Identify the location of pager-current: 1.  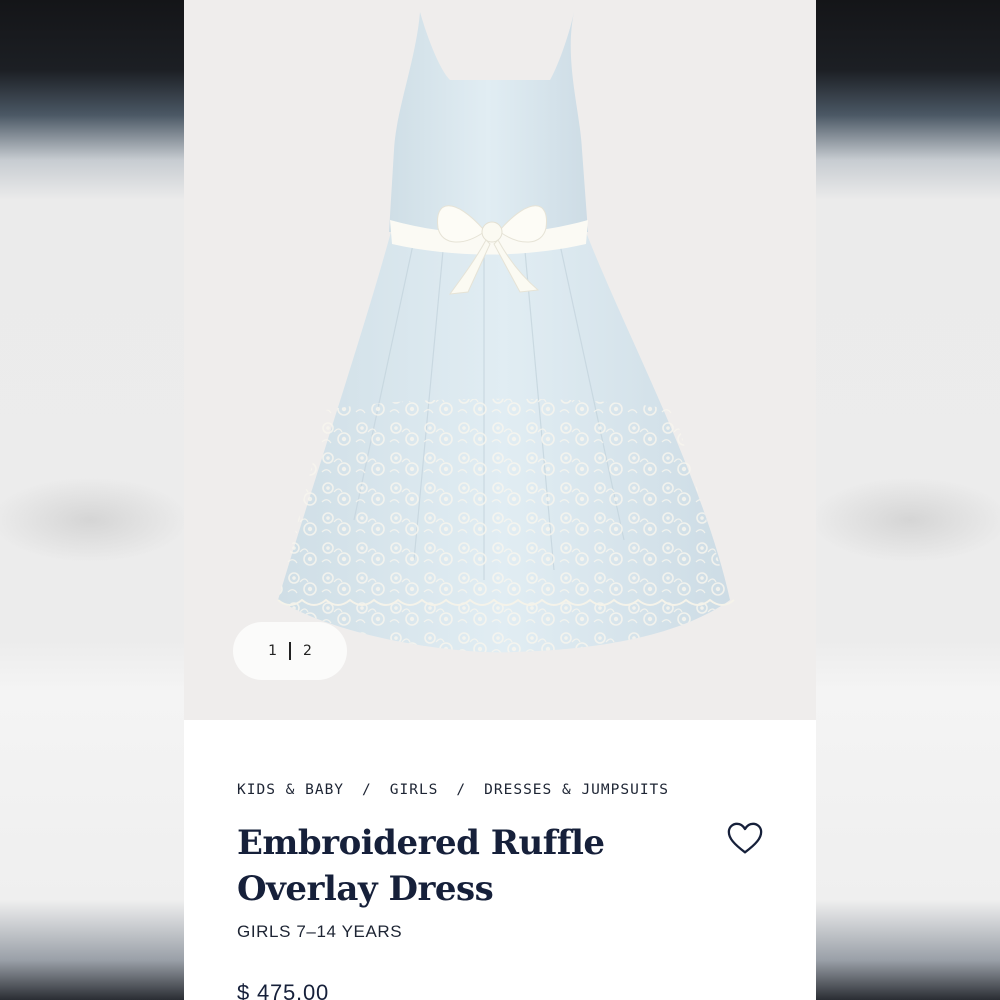
(272, 651).